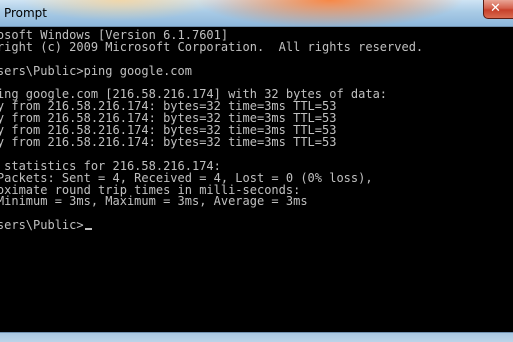 This screenshot has width=513, height=342. Describe the element at coordinates (256, 13) in the screenshot. I see `title-bar: Command Prompt ✕` at that location.